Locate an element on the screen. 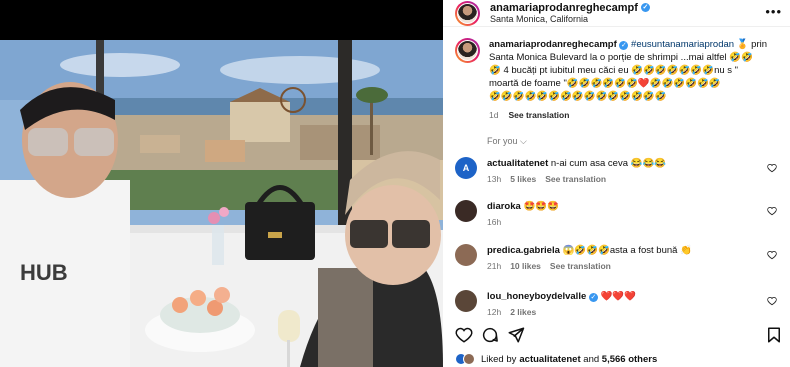 The width and height of the screenshot is (790, 367). liked-by-user: actualitatenet is located at coordinates (549, 359).